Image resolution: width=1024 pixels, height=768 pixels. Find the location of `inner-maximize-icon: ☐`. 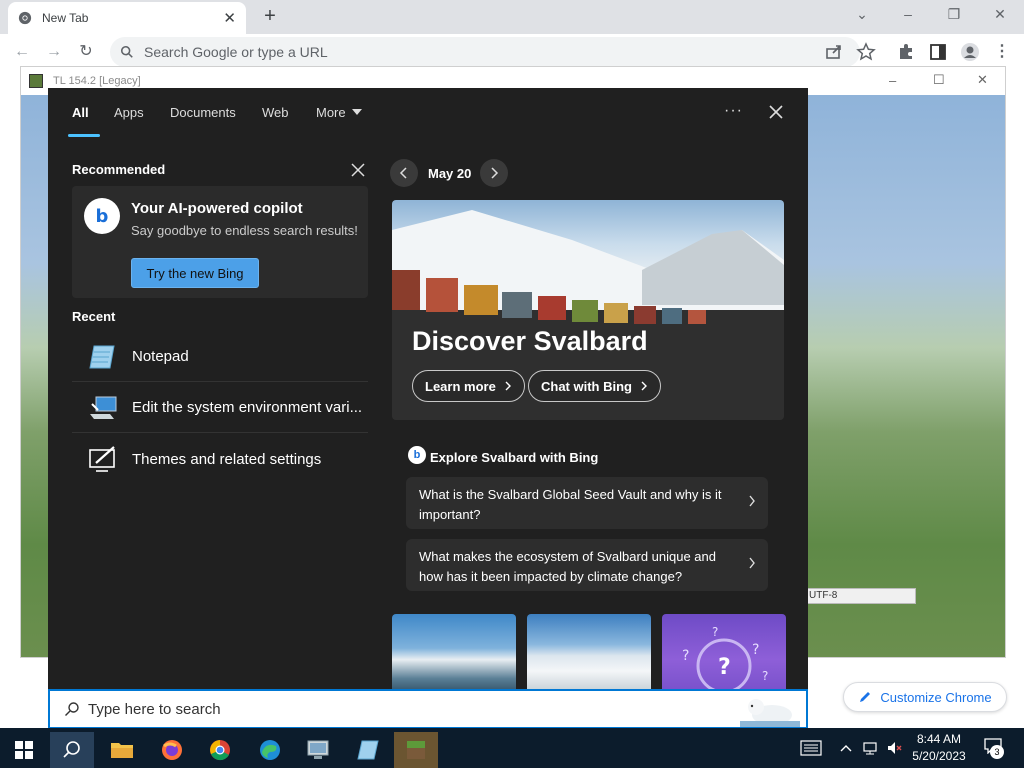

inner-maximize-icon: ☐ is located at coordinates (939, 80).